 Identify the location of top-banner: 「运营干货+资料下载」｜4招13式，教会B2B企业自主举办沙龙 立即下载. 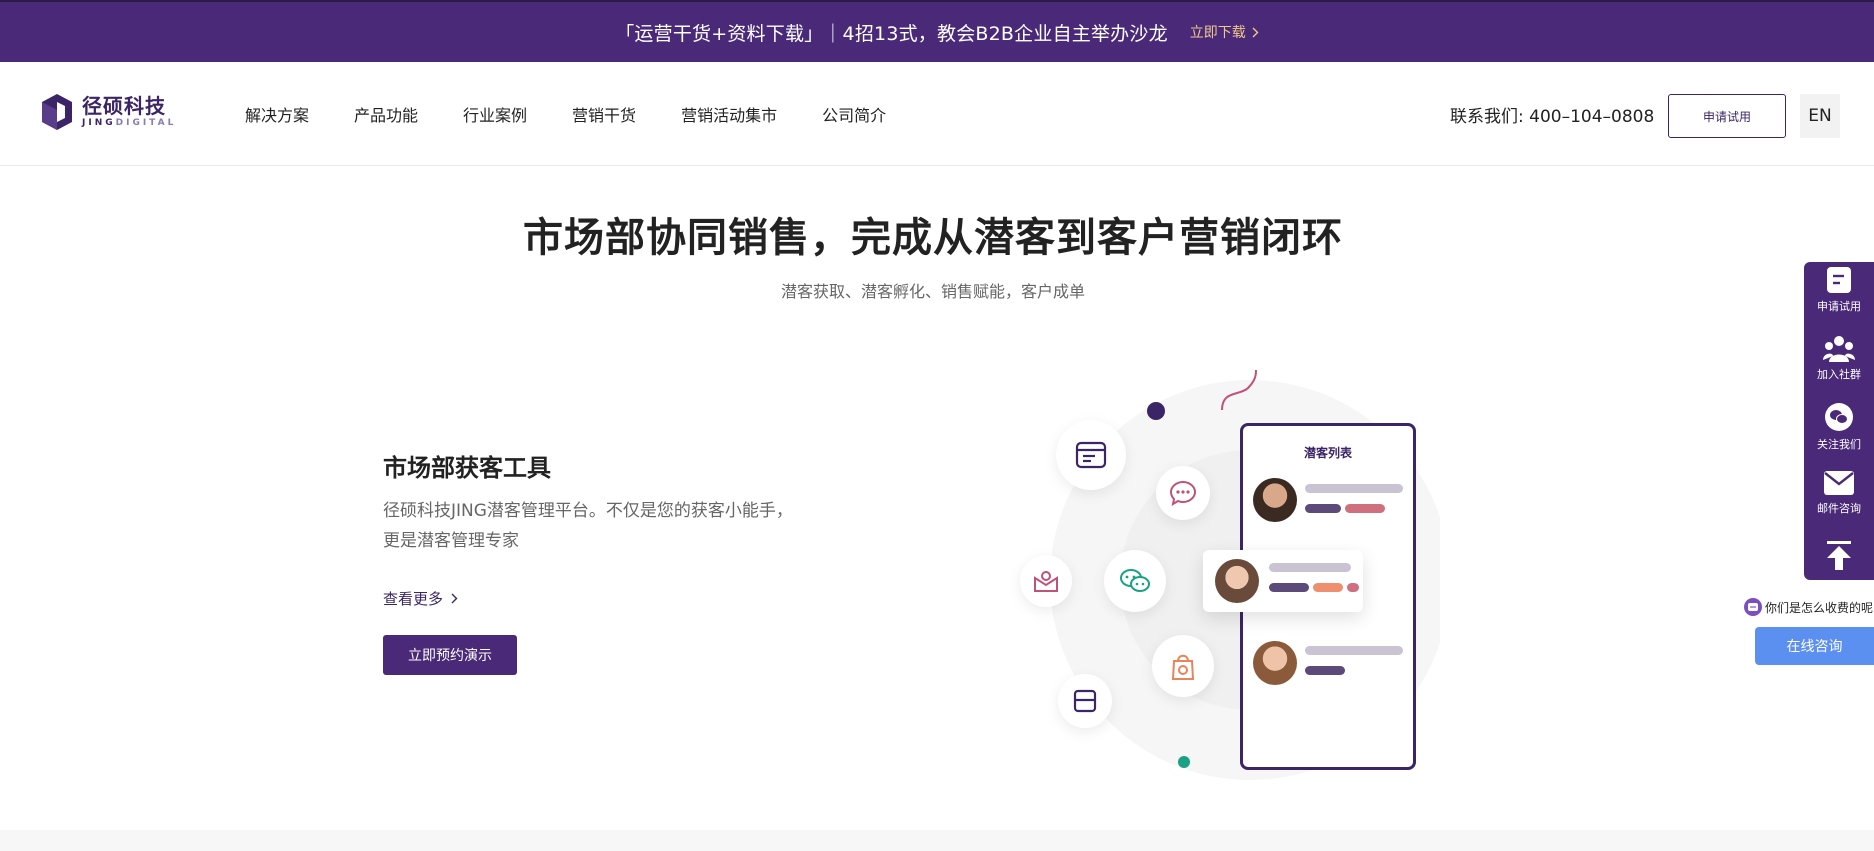
(937, 31).